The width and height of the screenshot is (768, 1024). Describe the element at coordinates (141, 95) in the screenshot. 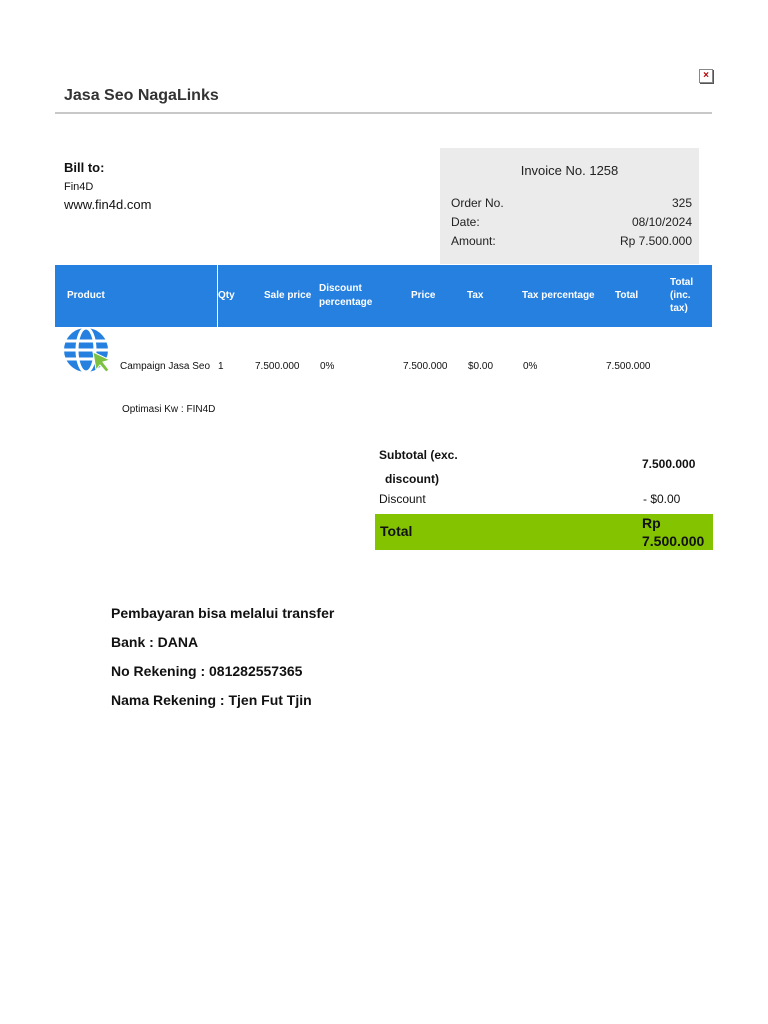

I see `company-name: Jasa Seo NagaLinks` at that location.